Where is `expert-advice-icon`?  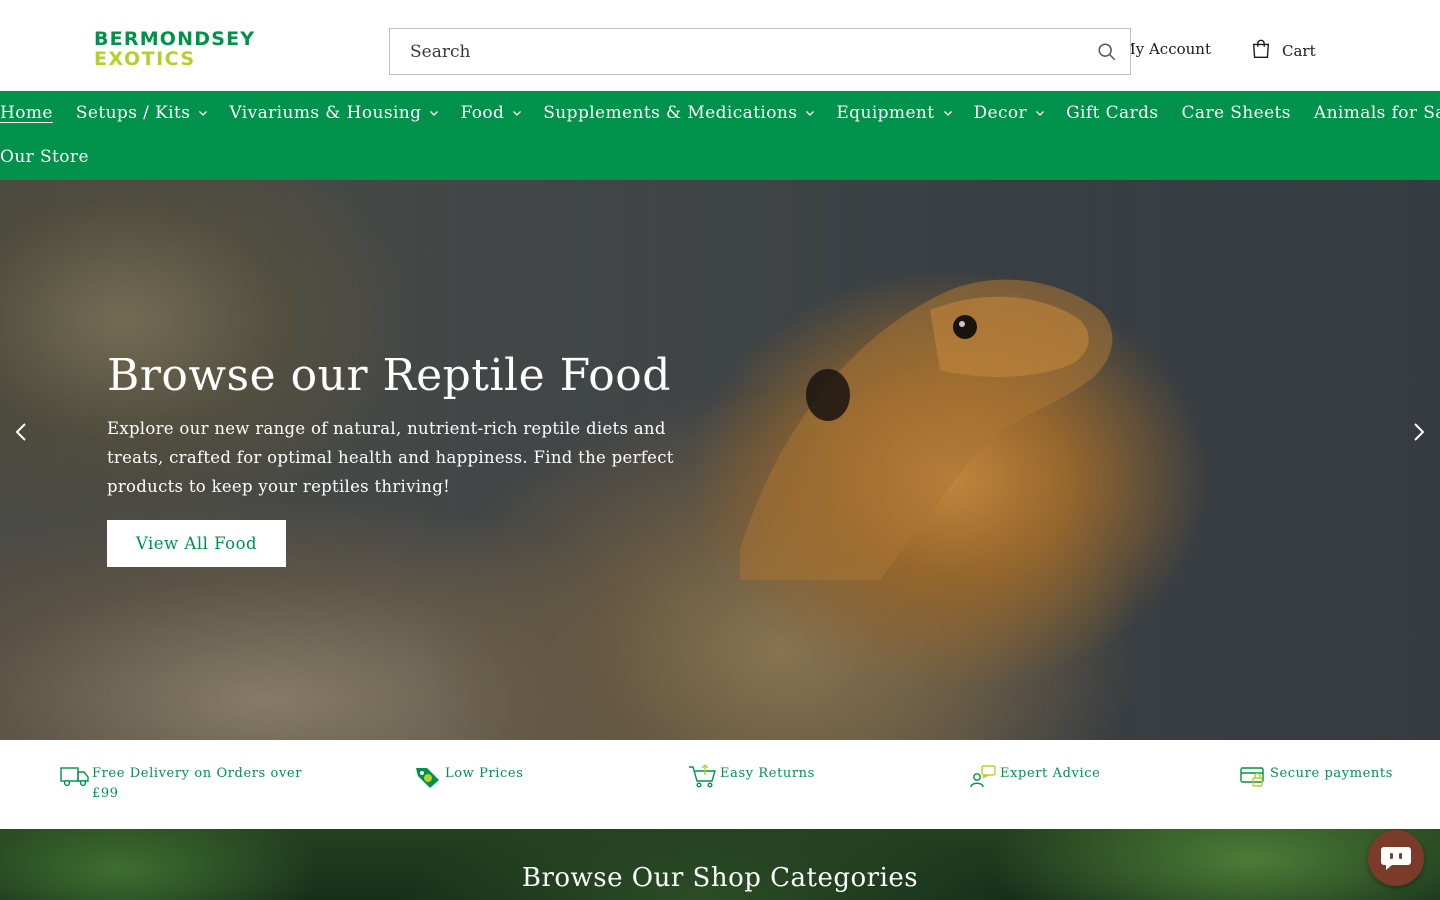
expert-advice-icon is located at coordinates (983, 776).